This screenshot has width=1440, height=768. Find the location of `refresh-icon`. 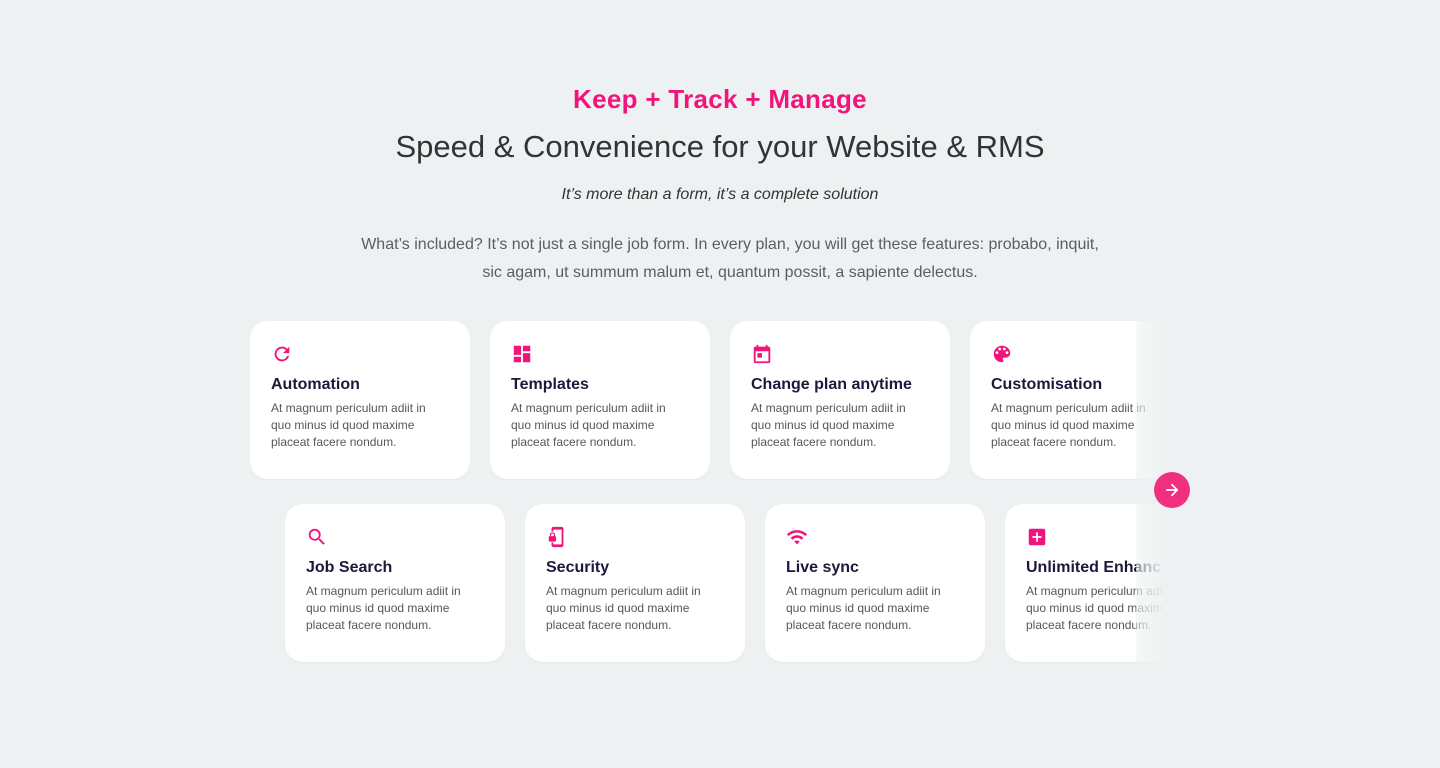

refresh-icon is located at coordinates (282, 354).